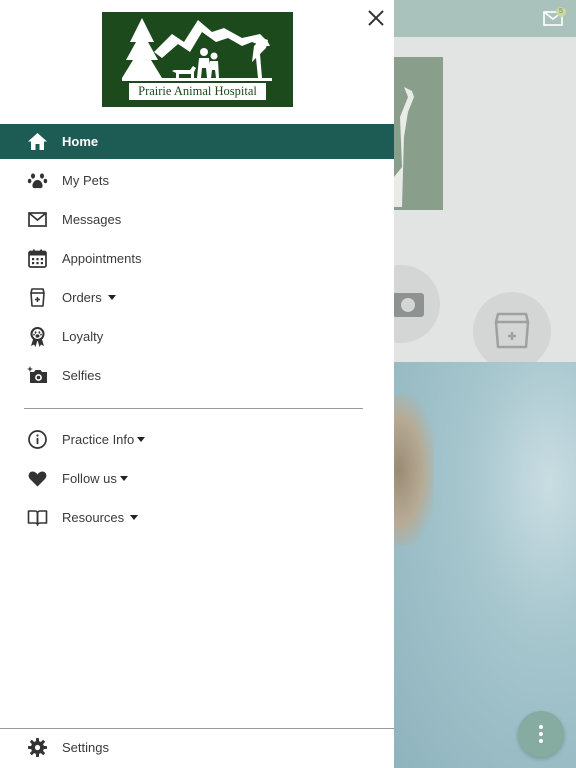 This screenshot has width=576, height=768. What do you see at coordinates (197, 59) in the screenshot?
I see `practice-logo: Prairie Animal Hospital` at bounding box center [197, 59].